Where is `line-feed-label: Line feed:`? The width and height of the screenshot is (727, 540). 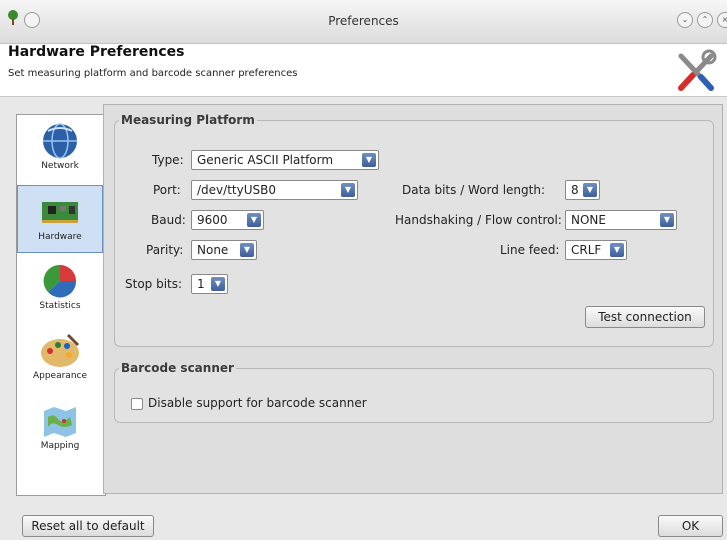 line-feed-label: Line feed: is located at coordinates (530, 250).